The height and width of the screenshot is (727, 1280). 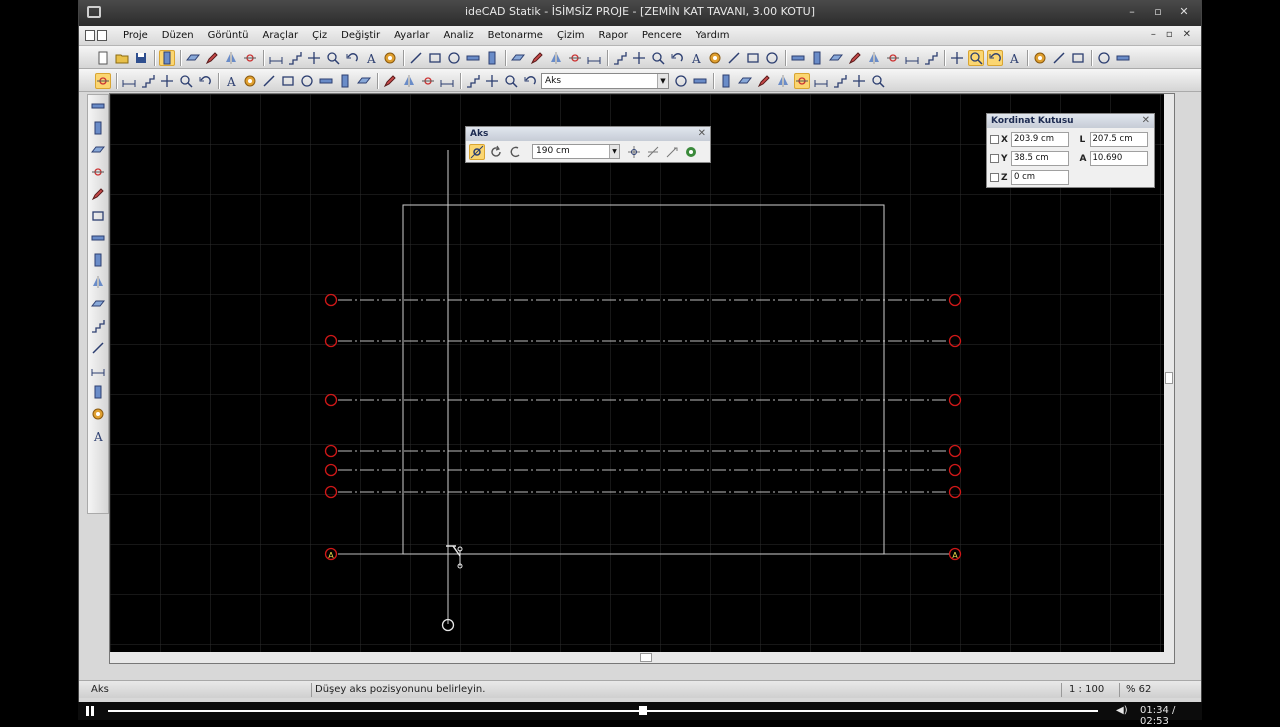 What do you see at coordinates (1040, 139) in the screenshot?
I see `x-coordinate-field: 203.9 cm` at bounding box center [1040, 139].